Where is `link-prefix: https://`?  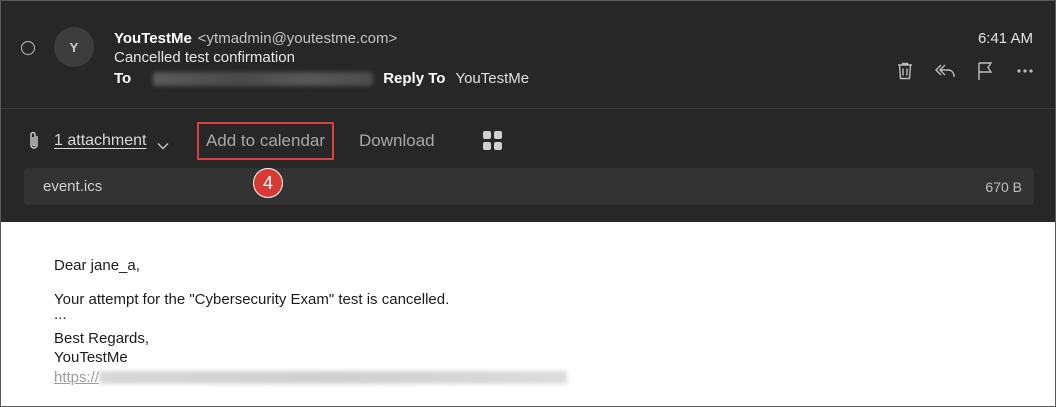 link-prefix: https:// is located at coordinates (76, 377).